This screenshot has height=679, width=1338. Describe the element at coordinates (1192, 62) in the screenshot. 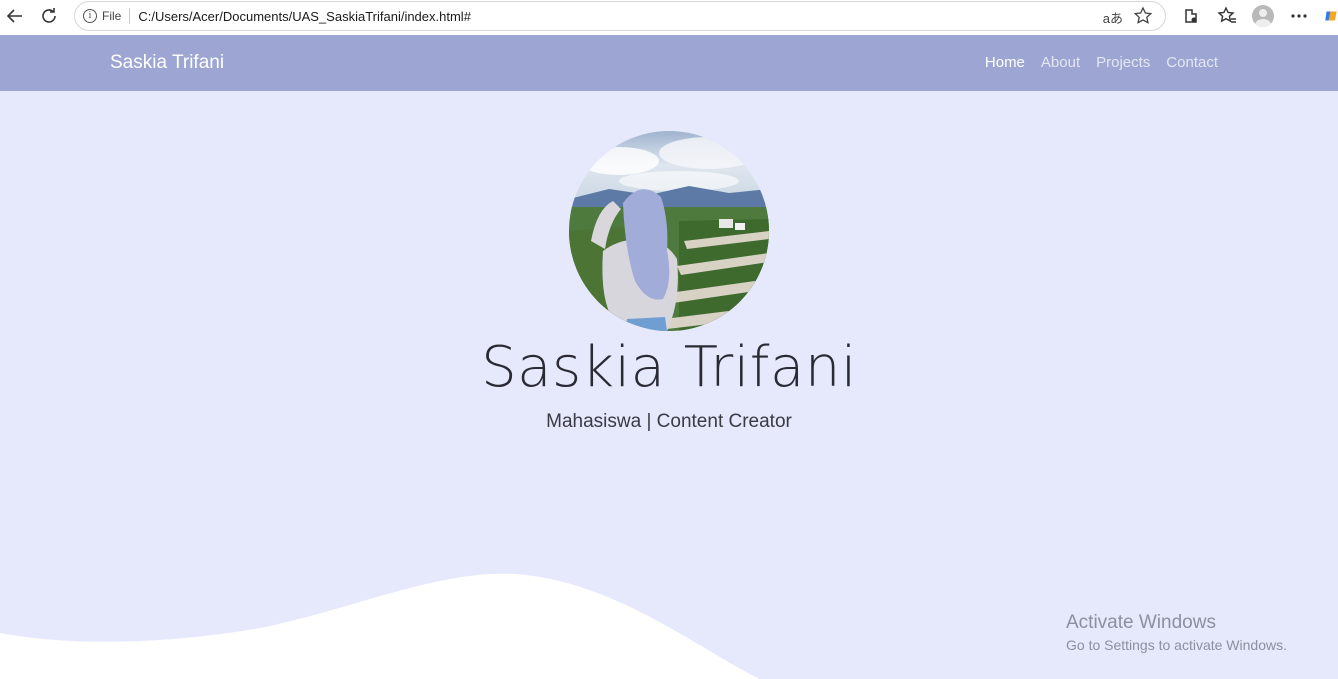

I see `nav-link-contact: Contact` at that location.